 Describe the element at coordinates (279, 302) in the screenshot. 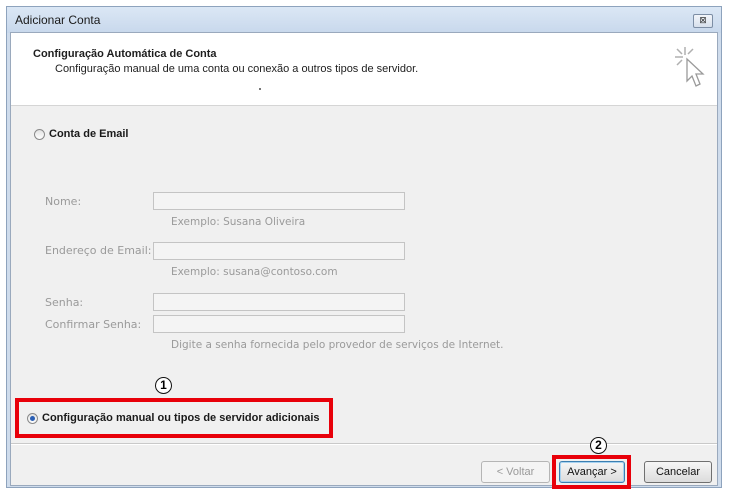

I see `password-input` at that location.